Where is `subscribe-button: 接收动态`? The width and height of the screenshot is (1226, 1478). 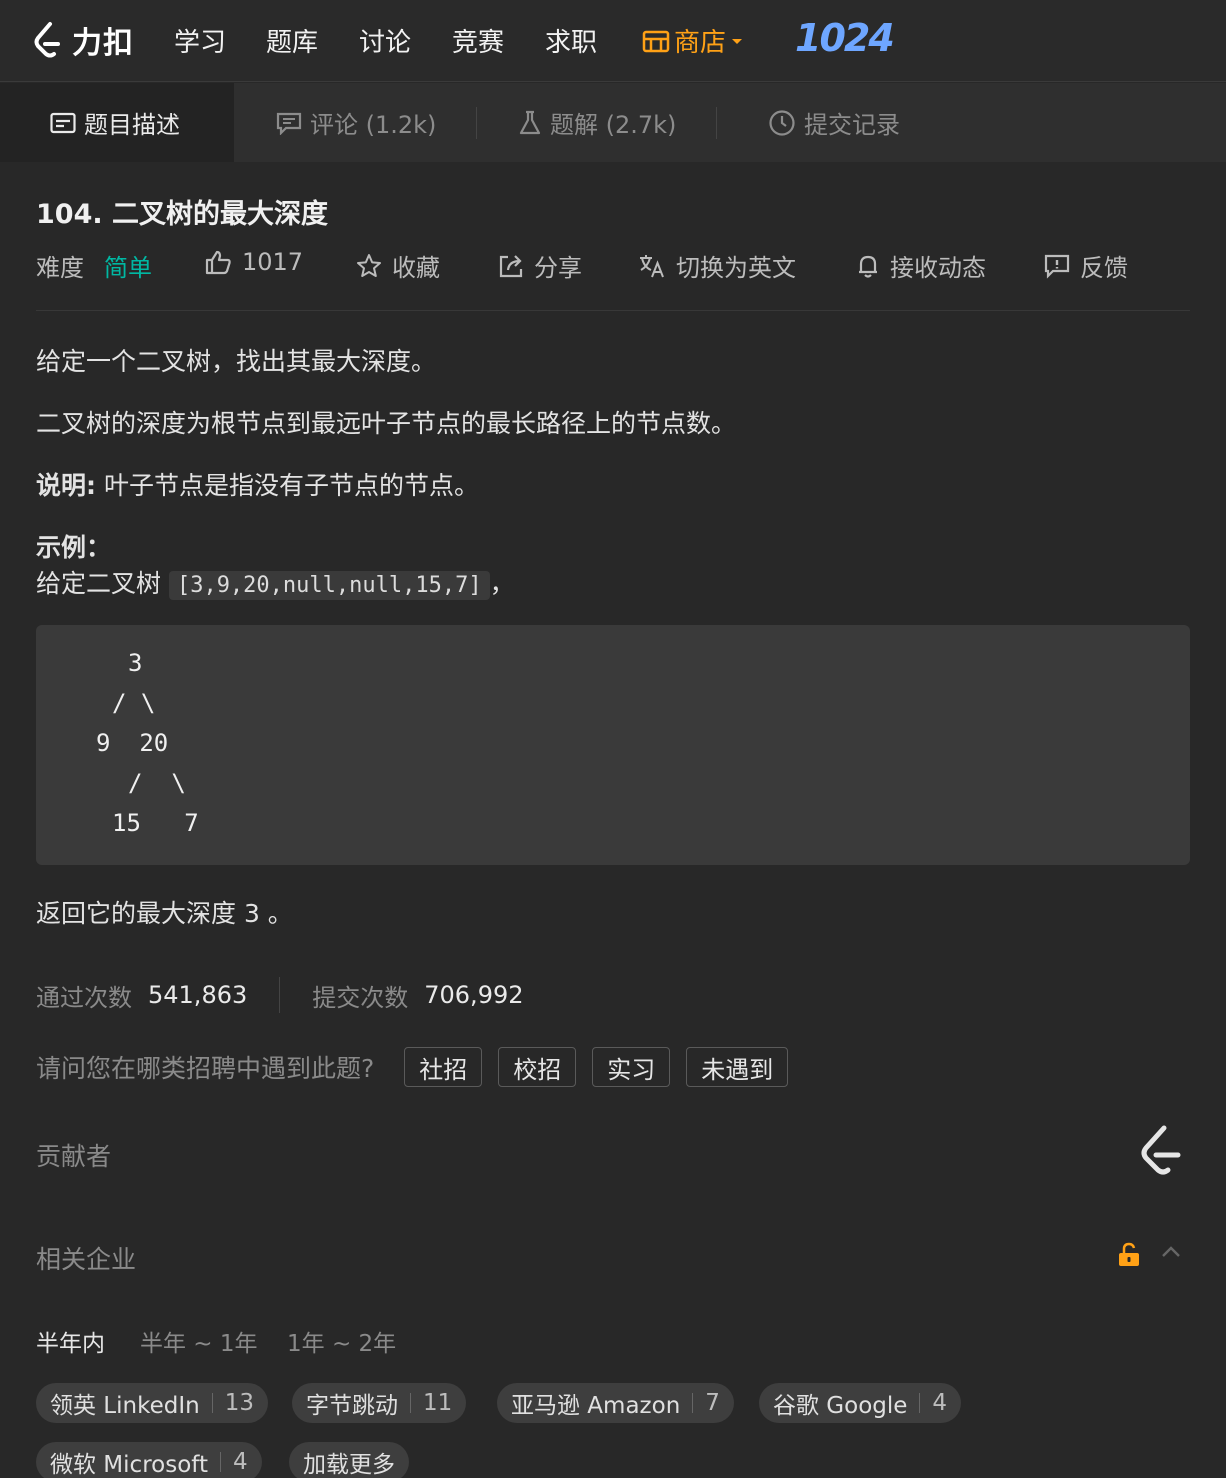
subscribe-button: 接收动态 is located at coordinates (921, 265).